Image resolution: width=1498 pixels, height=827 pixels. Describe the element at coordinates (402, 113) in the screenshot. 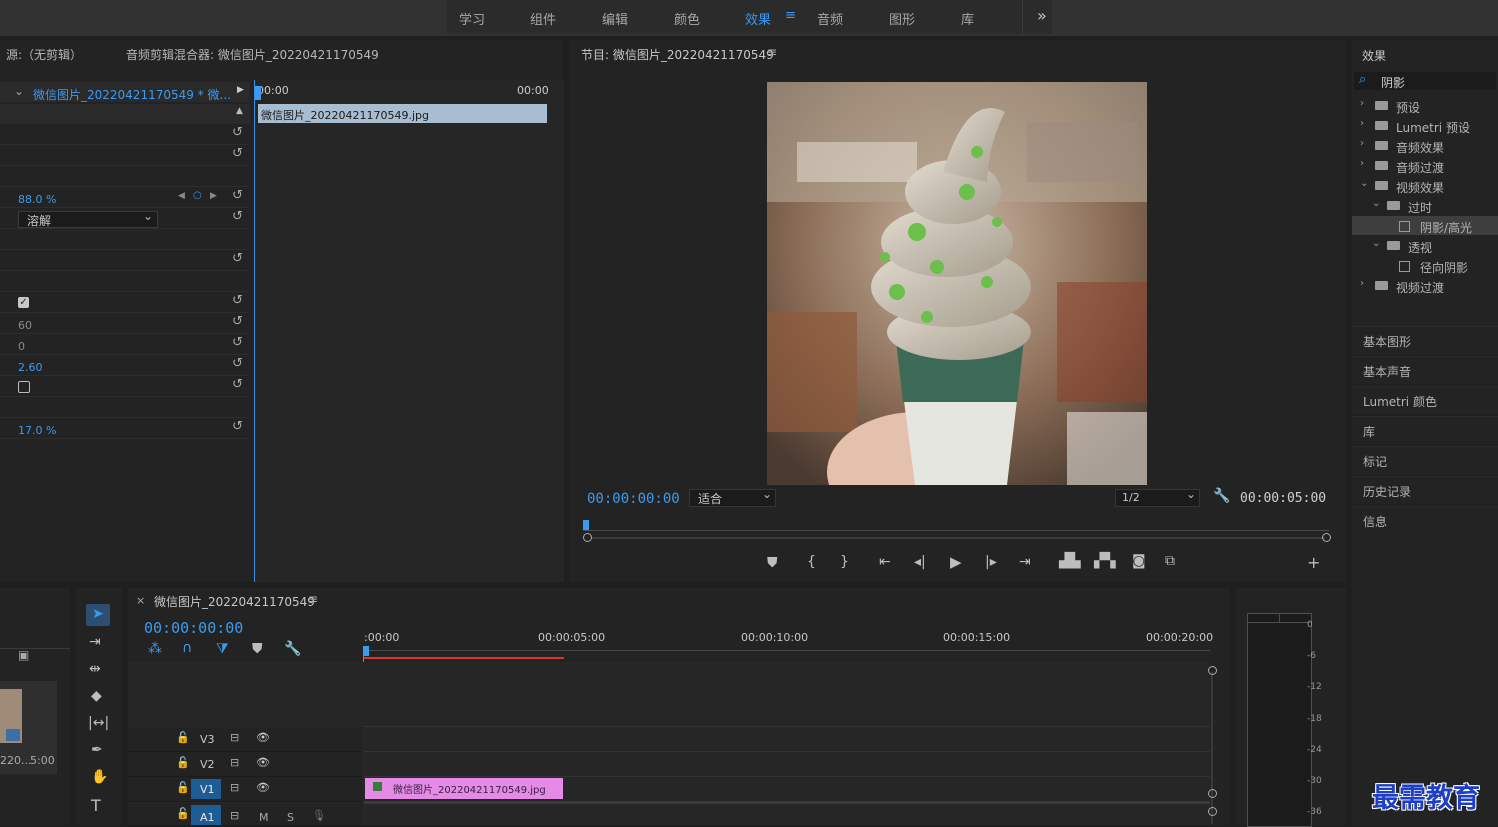

I see `ec-clip-bar: 微信图片_20220421170549.jpg` at that location.